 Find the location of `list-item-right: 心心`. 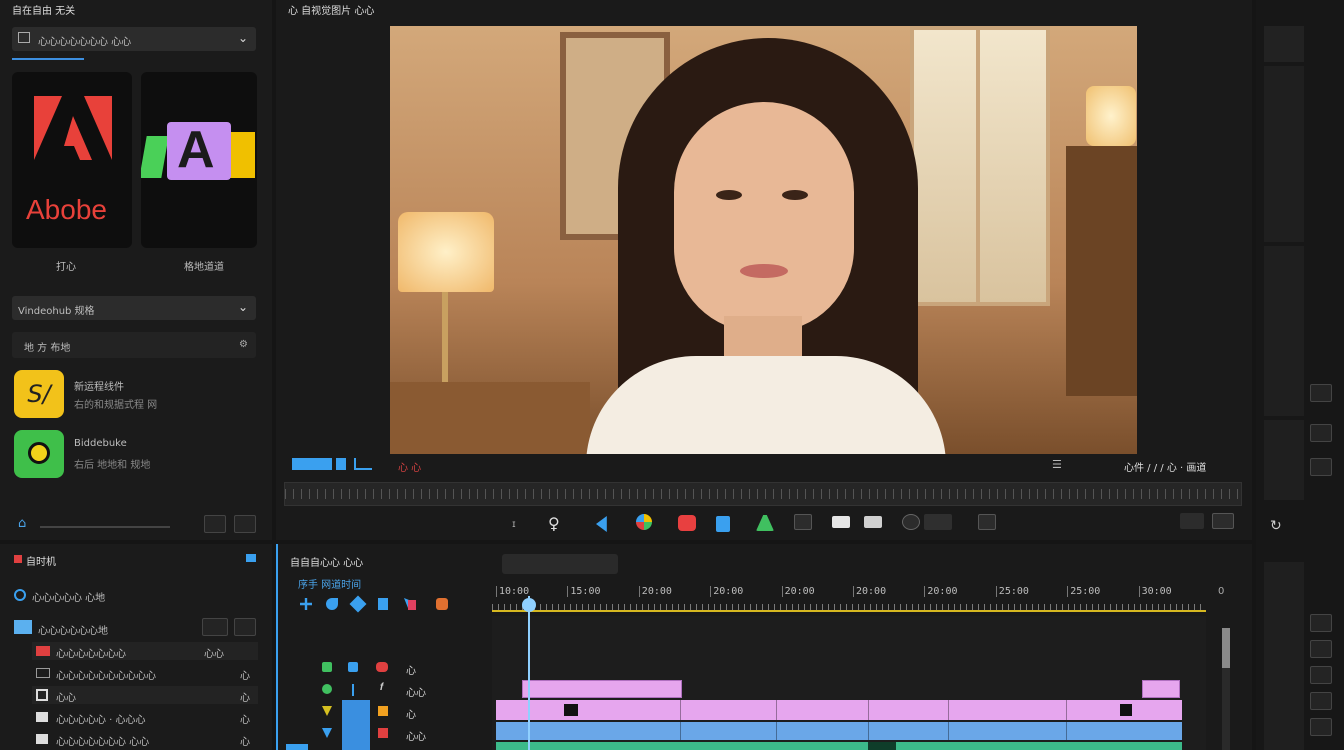

list-item-right: 心心 is located at coordinates (214, 654).